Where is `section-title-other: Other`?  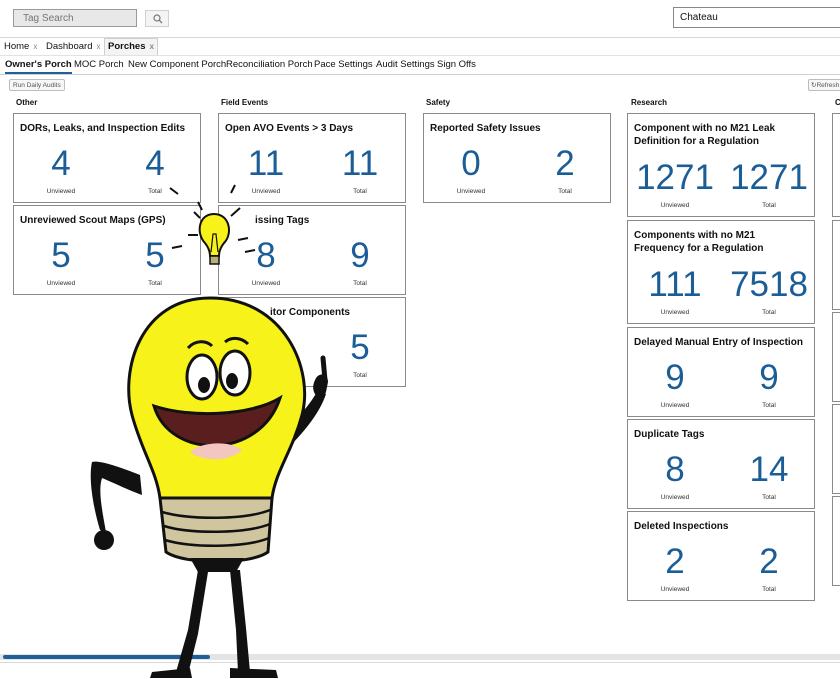
section-title-other: Other is located at coordinates (27, 102).